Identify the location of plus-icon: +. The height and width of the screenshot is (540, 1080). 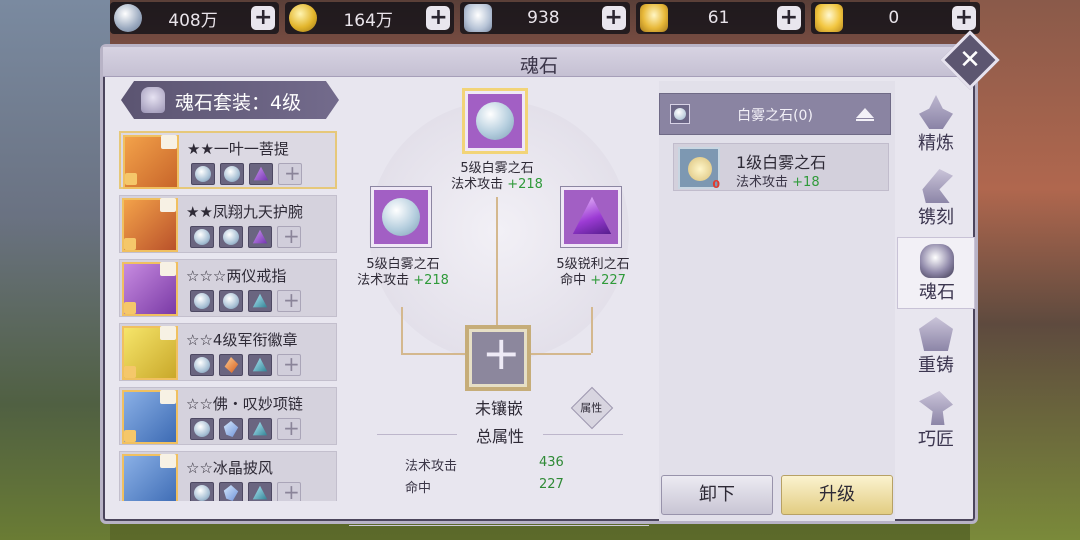
(501, 353).